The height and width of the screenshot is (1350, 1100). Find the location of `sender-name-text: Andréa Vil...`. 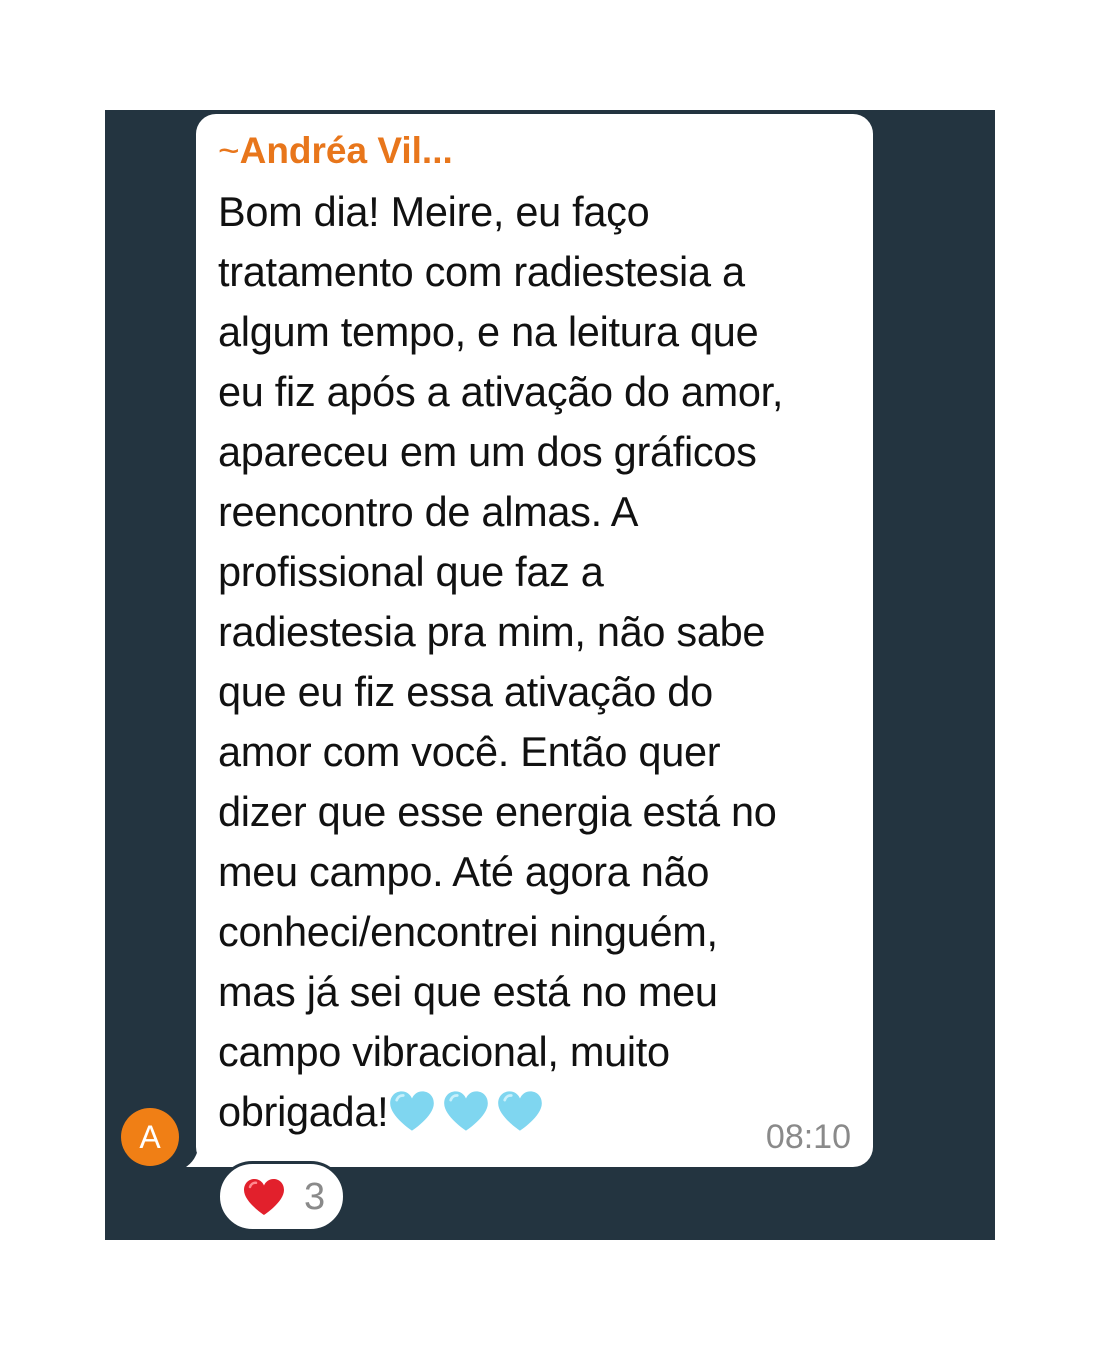

sender-name-text: Andréa Vil... is located at coordinates (346, 150).